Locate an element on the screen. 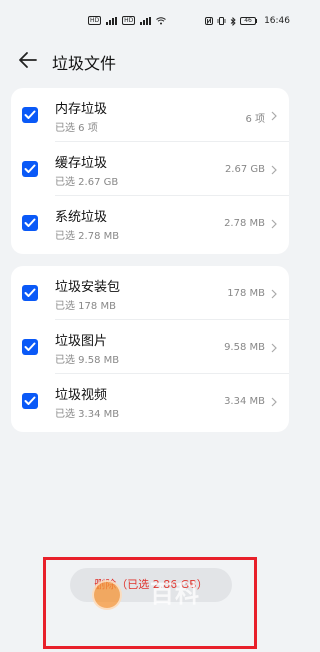 The image size is (320, 652). item-subtitle: 已选 2.78 MB is located at coordinates (87, 236).